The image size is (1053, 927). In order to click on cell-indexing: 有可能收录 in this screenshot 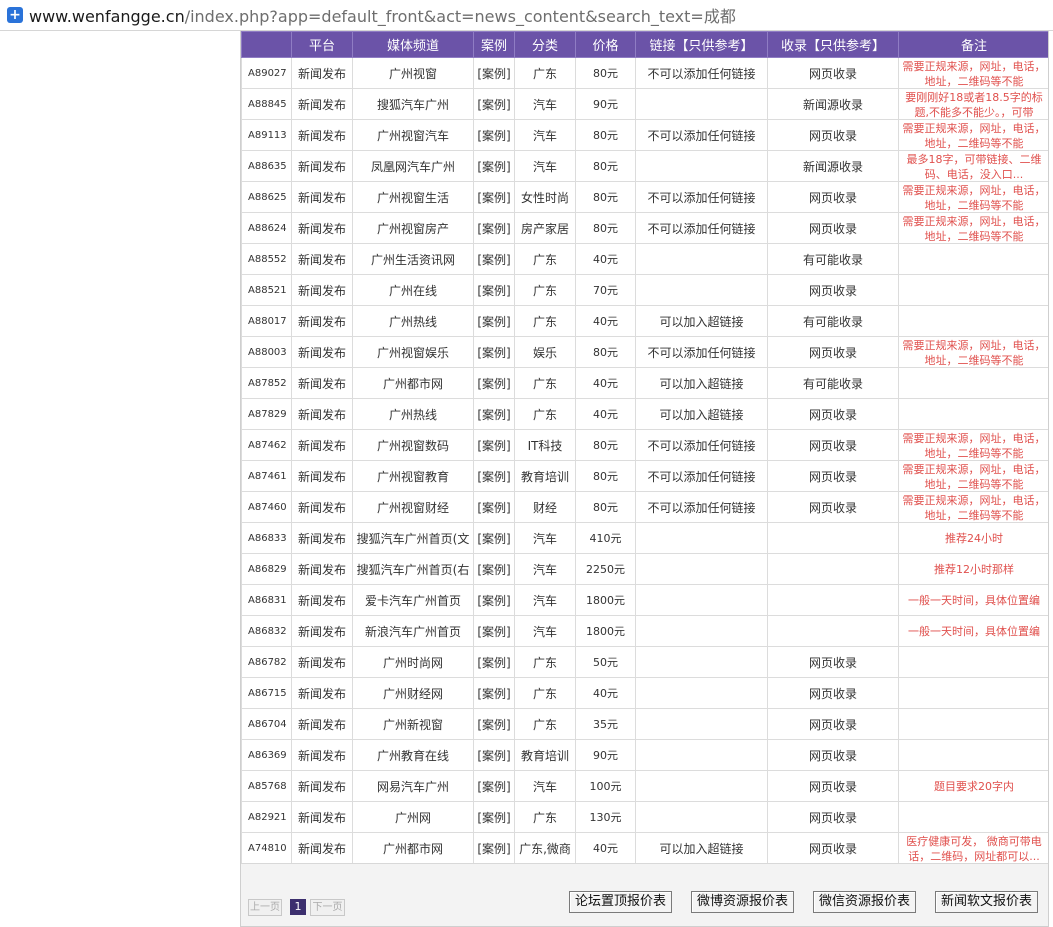, I will do `click(833, 383)`.